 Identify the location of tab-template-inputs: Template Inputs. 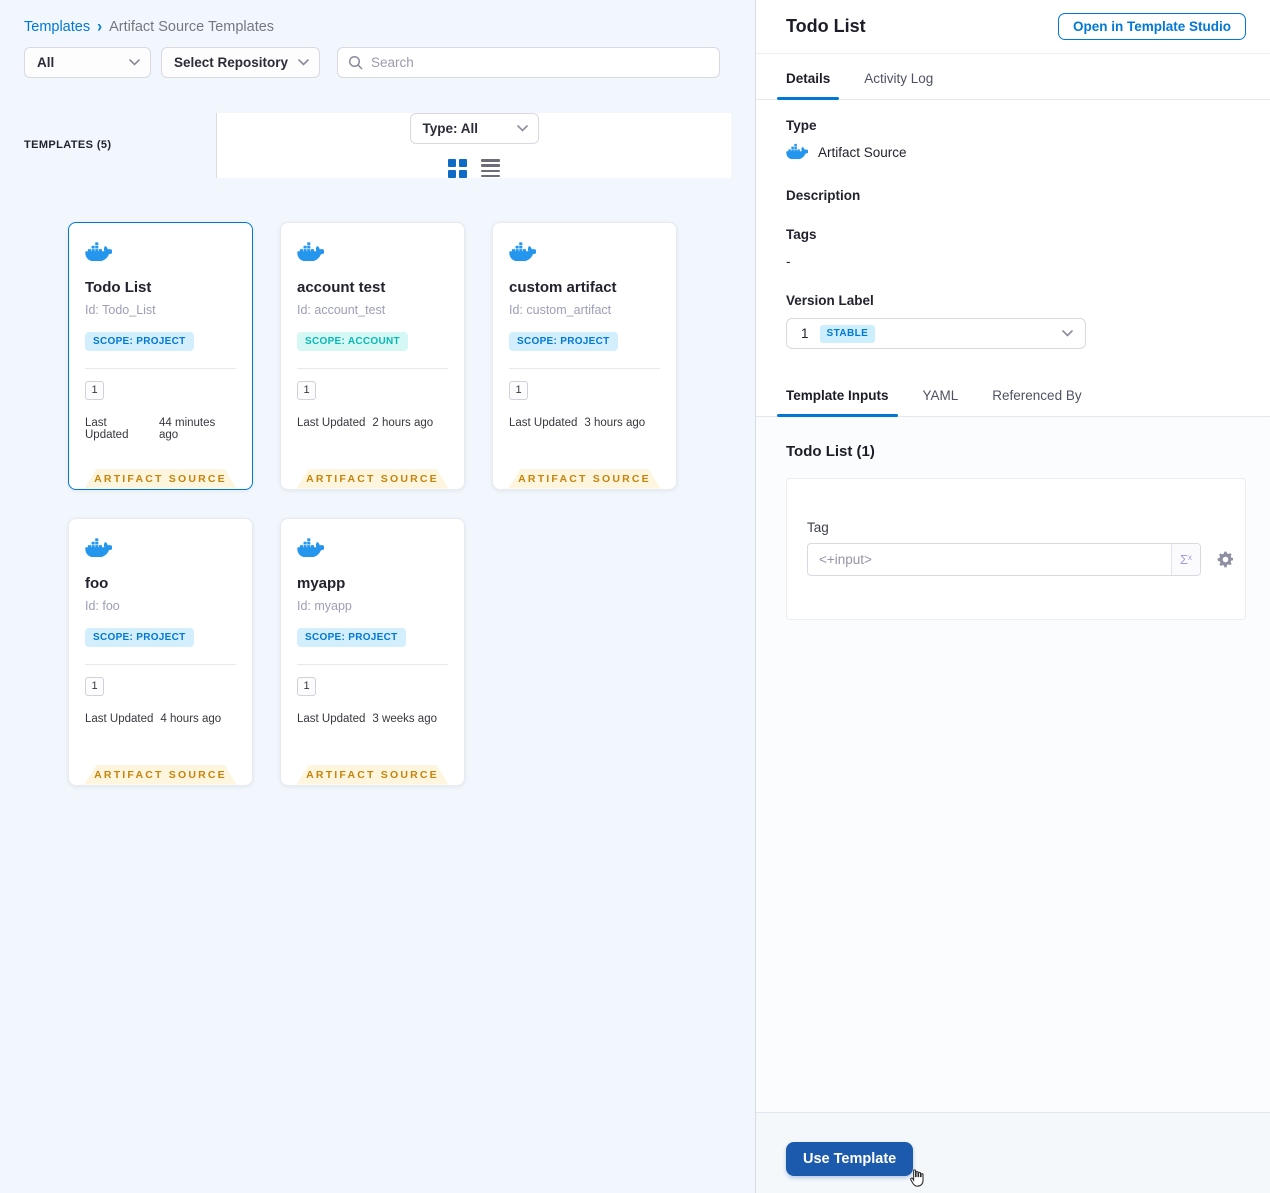
(837, 402).